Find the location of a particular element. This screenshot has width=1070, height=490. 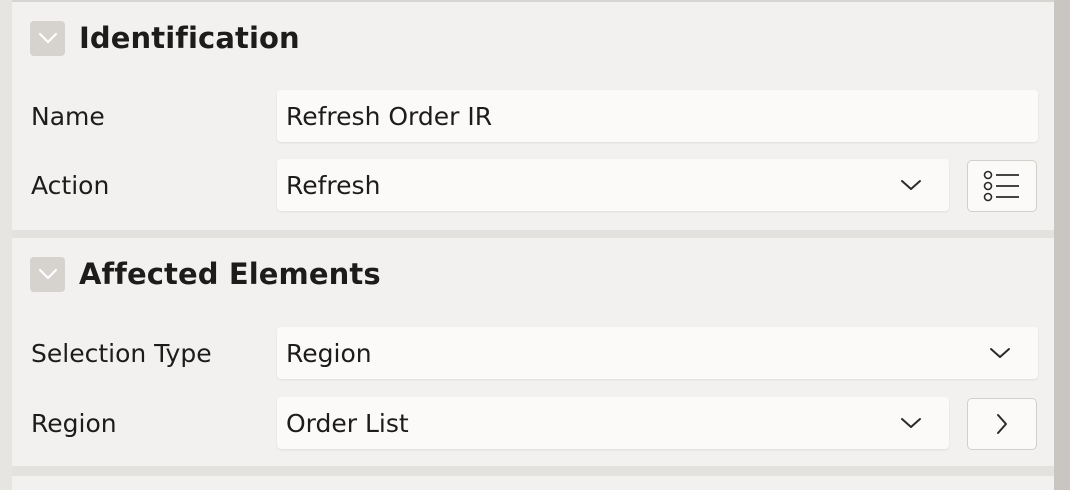

region-value: Order List is located at coordinates (347, 423).